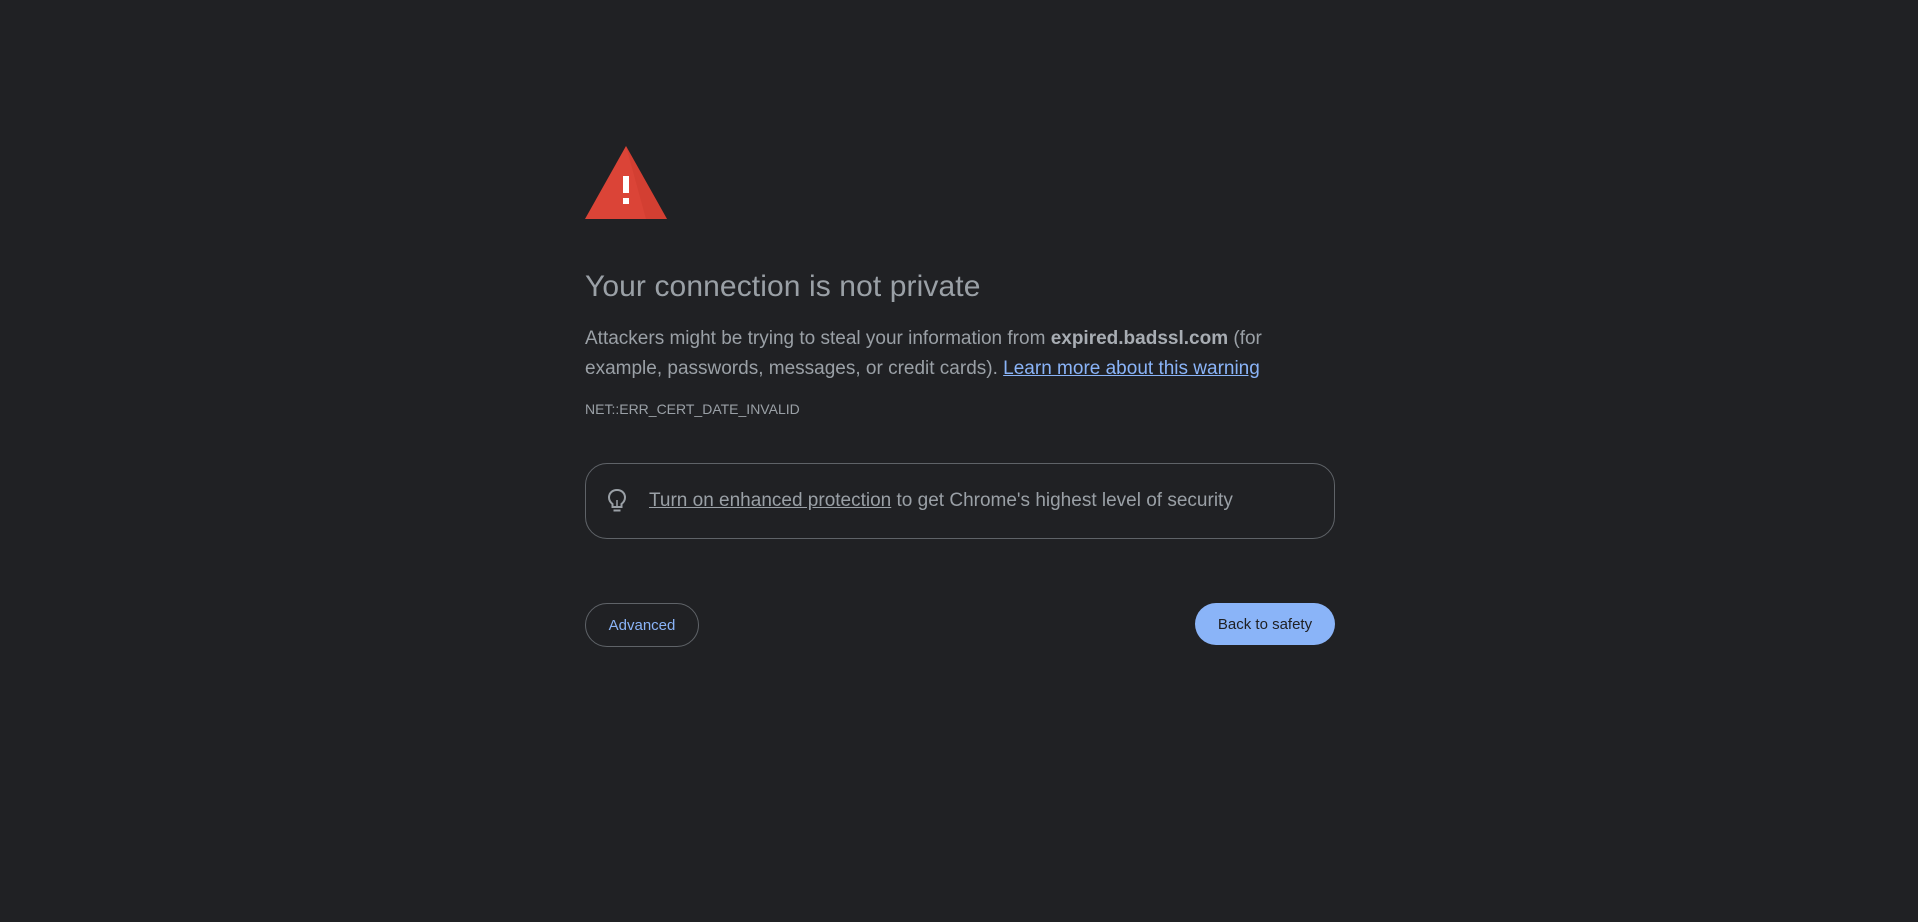 Image resolution: width=1918 pixels, height=922 pixels. I want to click on lightbulb-icon, so click(617, 500).